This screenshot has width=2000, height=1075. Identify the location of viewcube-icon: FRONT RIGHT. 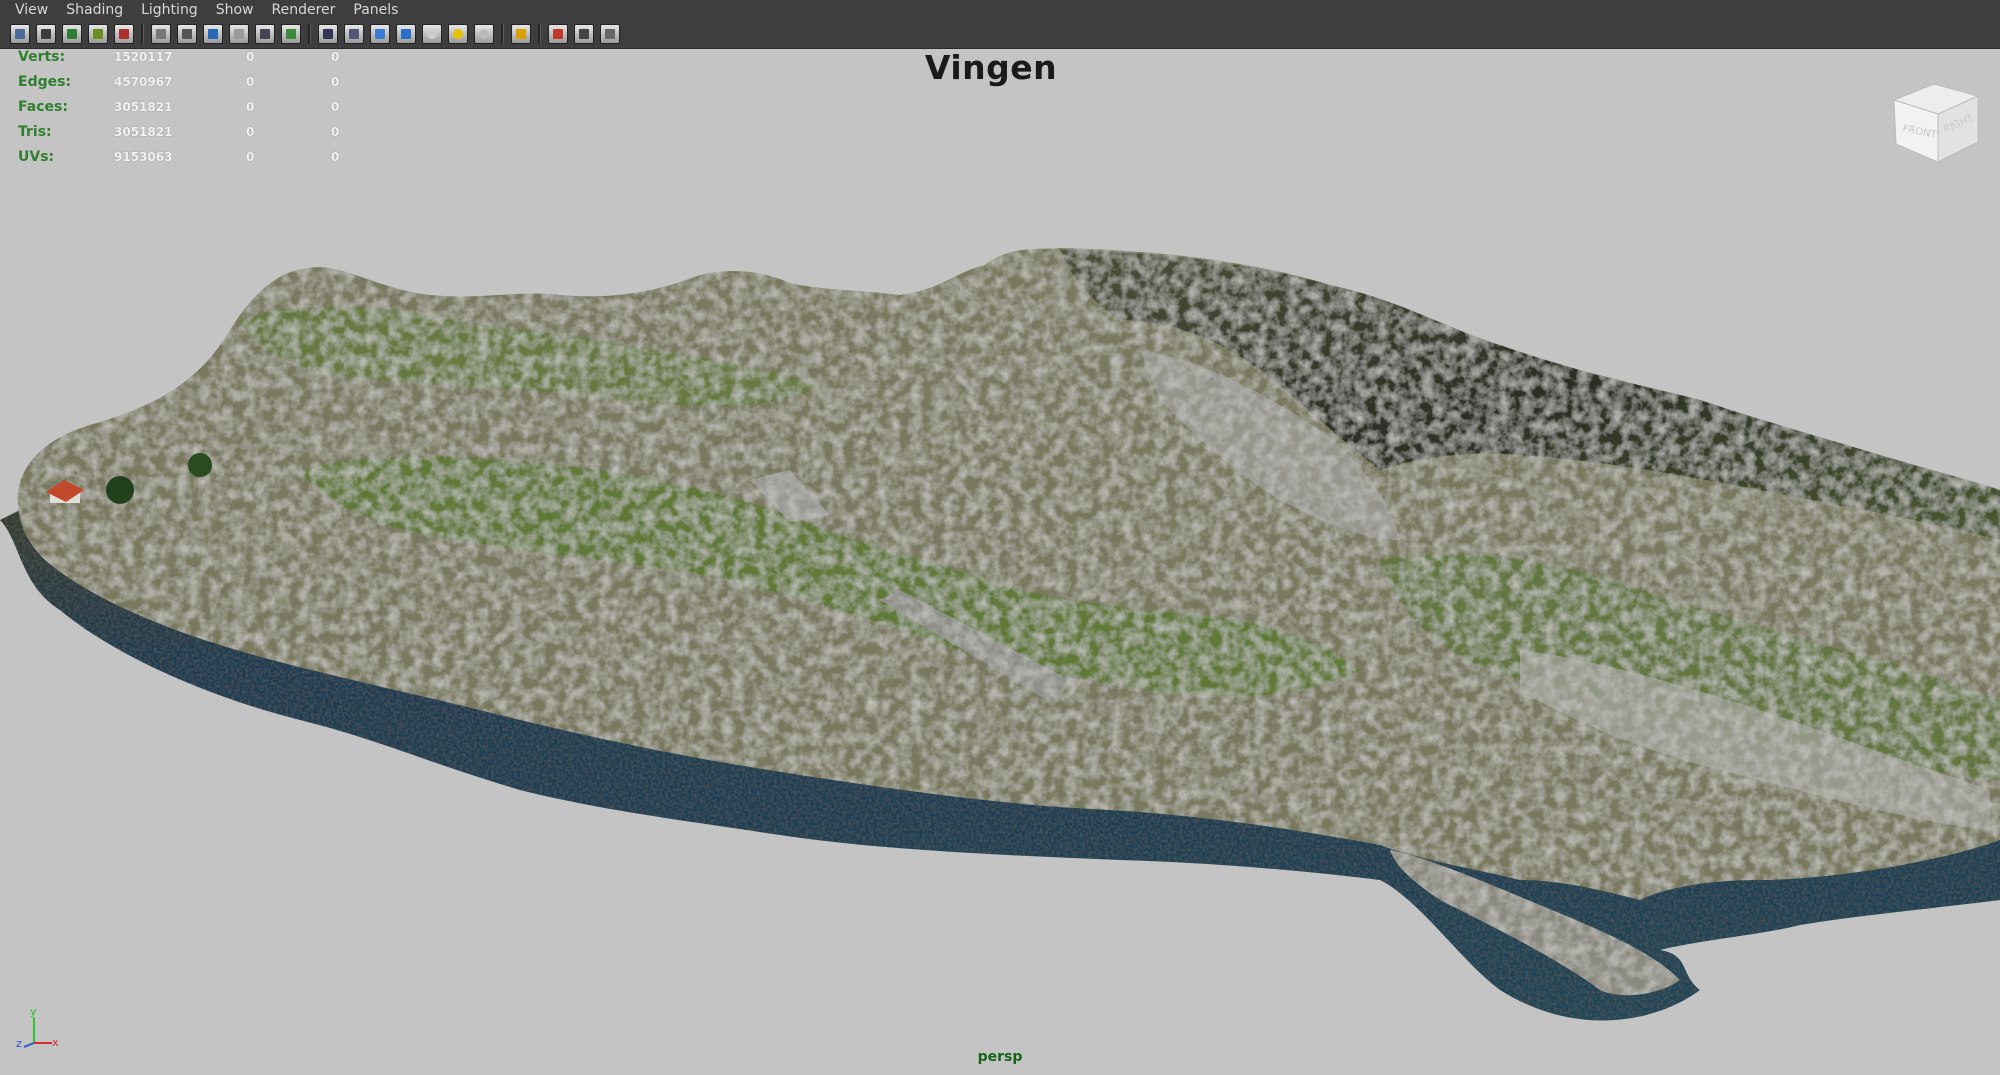
(1936, 122).